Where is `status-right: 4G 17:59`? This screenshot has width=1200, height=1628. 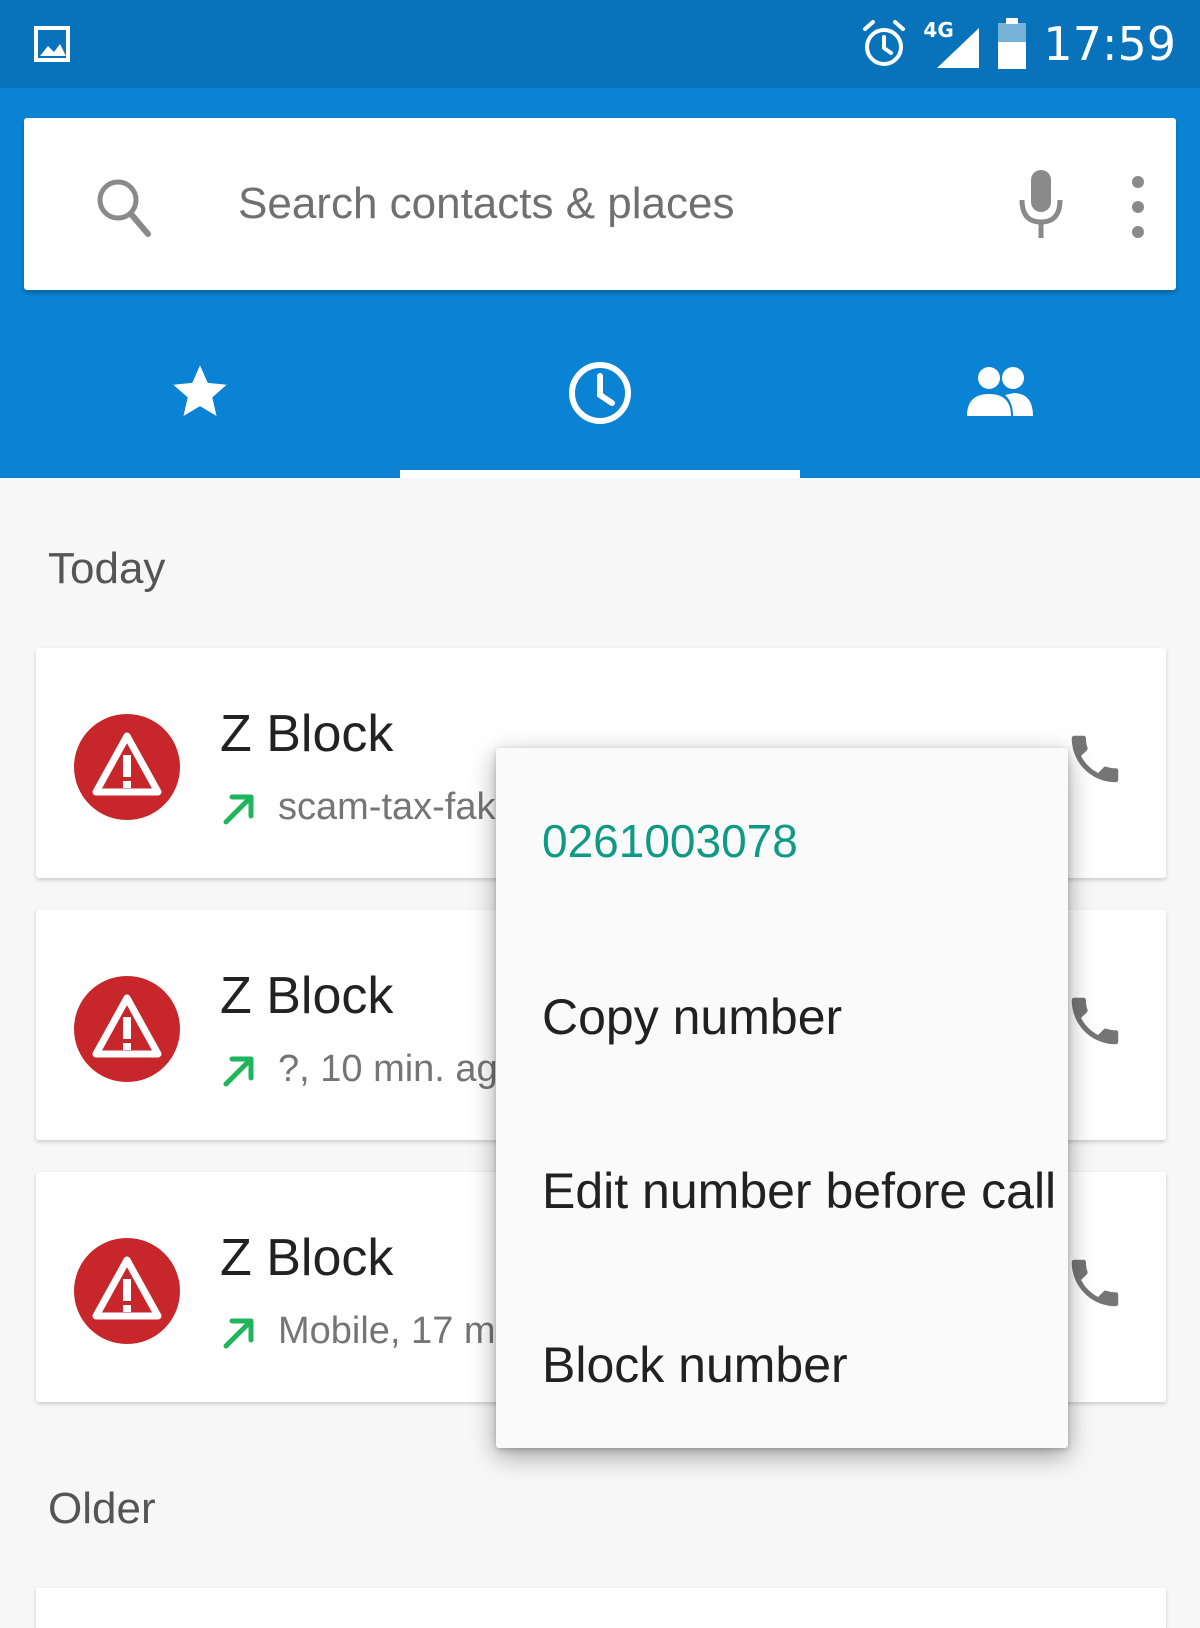
status-right: 4G 17:59 is located at coordinates (1018, 44).